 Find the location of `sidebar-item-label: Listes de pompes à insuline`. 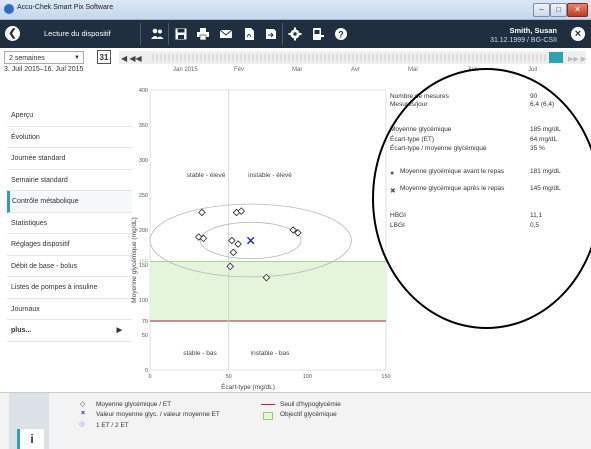

sidebar-item-label: Listes de pompes à insuline is located at coordinates (54, 287).